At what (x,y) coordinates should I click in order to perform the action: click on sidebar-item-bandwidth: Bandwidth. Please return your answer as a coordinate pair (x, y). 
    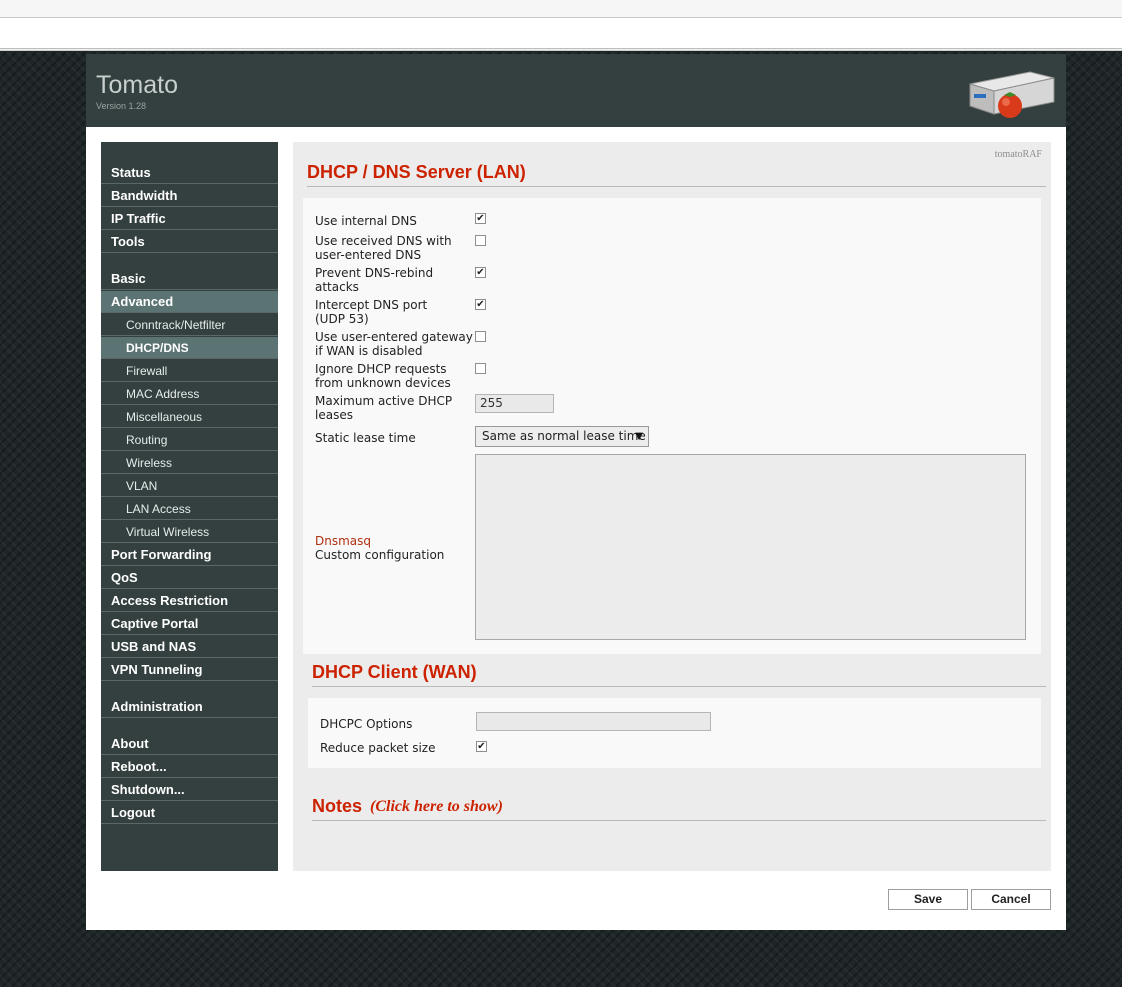
    Looking at the image, I should click on (189, 196).